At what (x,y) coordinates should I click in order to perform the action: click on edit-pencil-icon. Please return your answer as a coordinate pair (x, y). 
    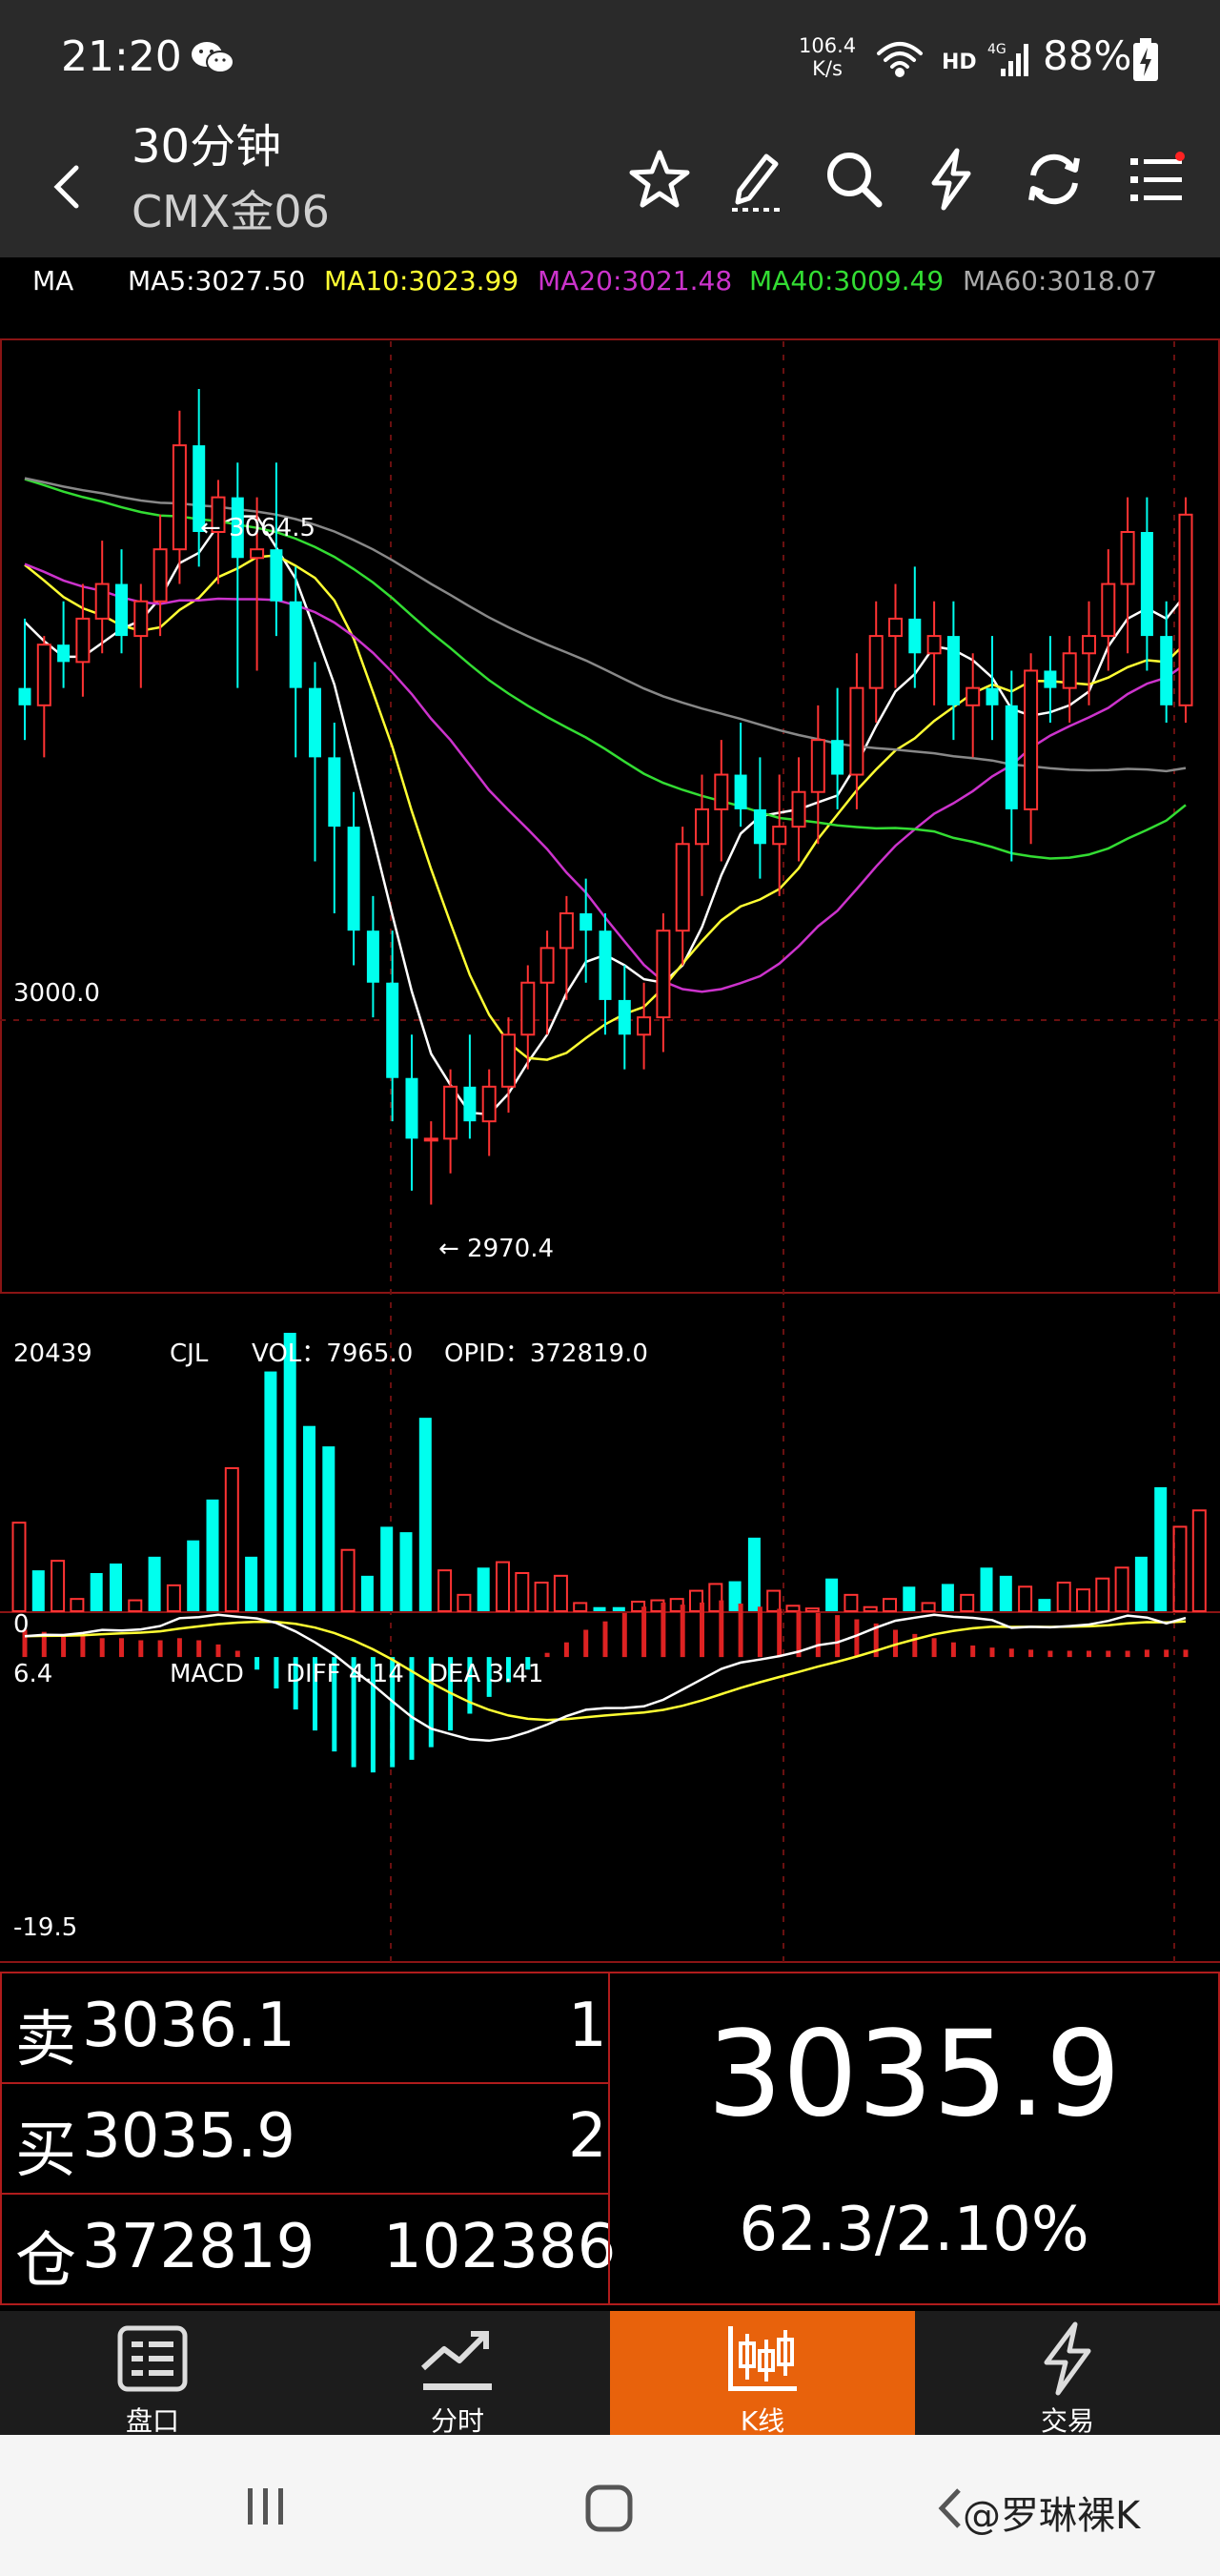
    Looking at the image, I should click on (757, 179).